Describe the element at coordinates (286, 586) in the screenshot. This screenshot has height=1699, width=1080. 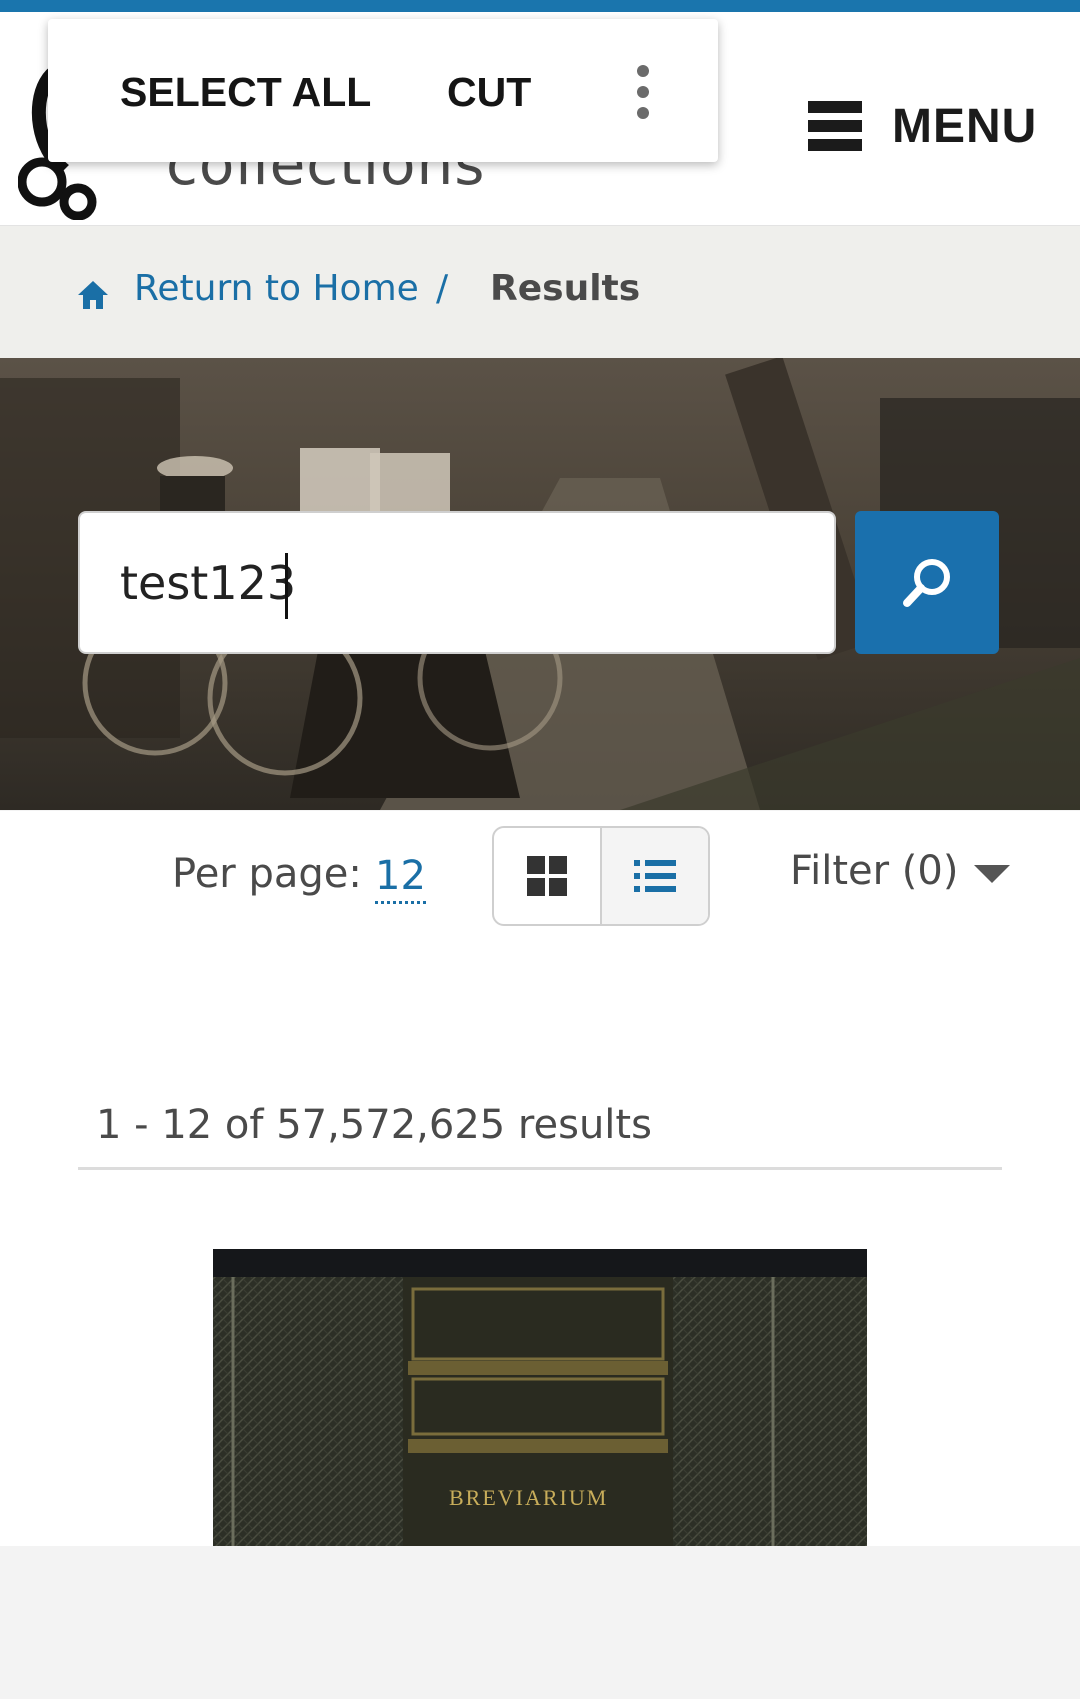
I see `text-cursor` at that location.